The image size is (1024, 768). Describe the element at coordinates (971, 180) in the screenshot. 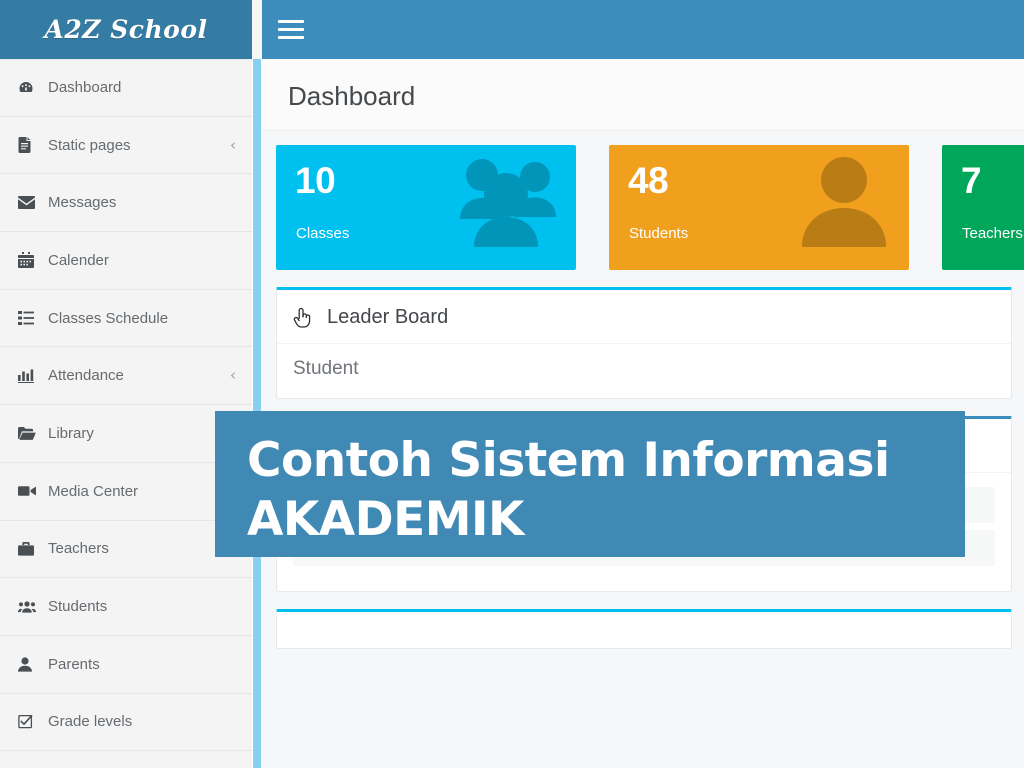

I see `stat-value: 7` at that location.